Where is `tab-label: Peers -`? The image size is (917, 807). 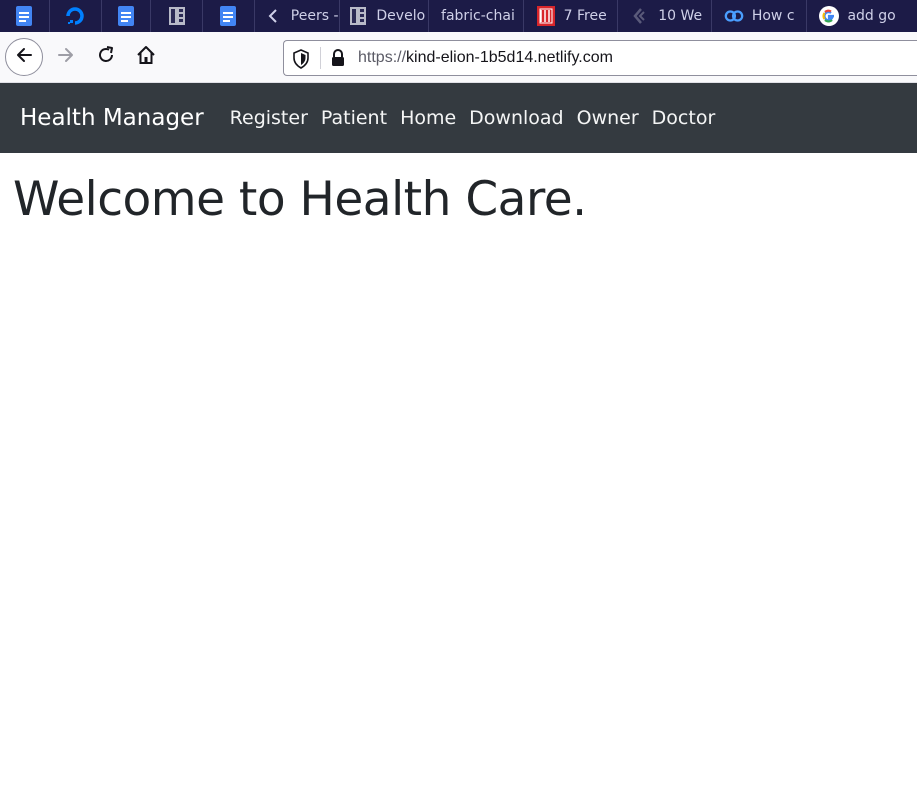
tab-label: Peers - is located at coordinates (314, 16).